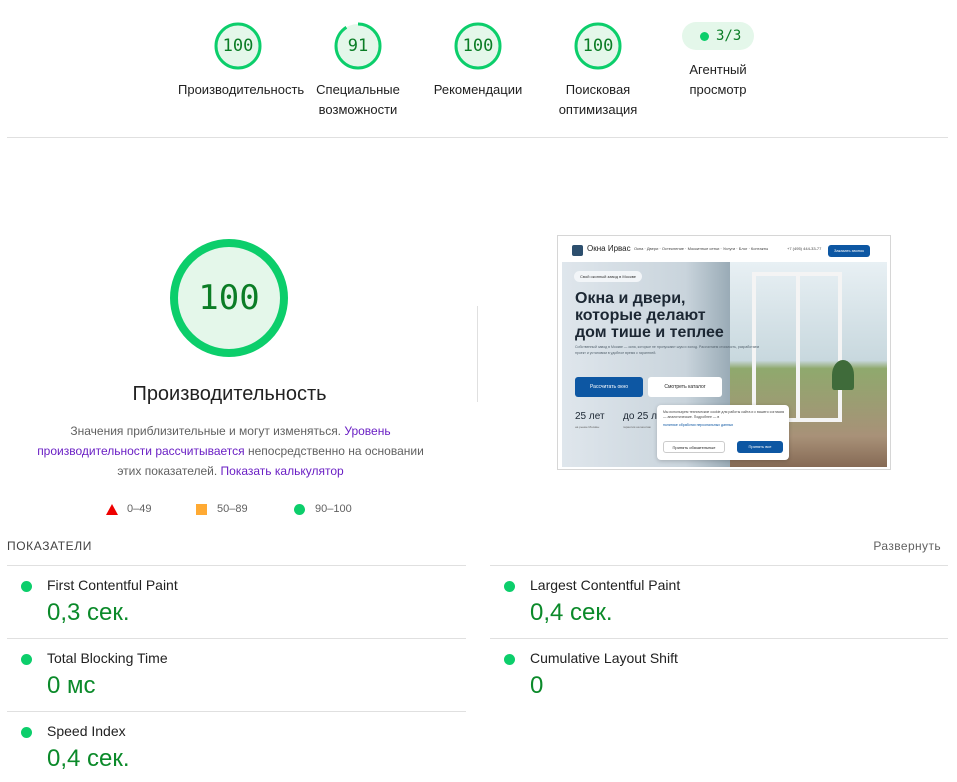 The height and width of the screenshot is (782, 957). Describe the element at coordinates (474, 547) in the screenshot. I see `metrics-header: ПОКАЗАТЕЛИ Развернуть` at that location.